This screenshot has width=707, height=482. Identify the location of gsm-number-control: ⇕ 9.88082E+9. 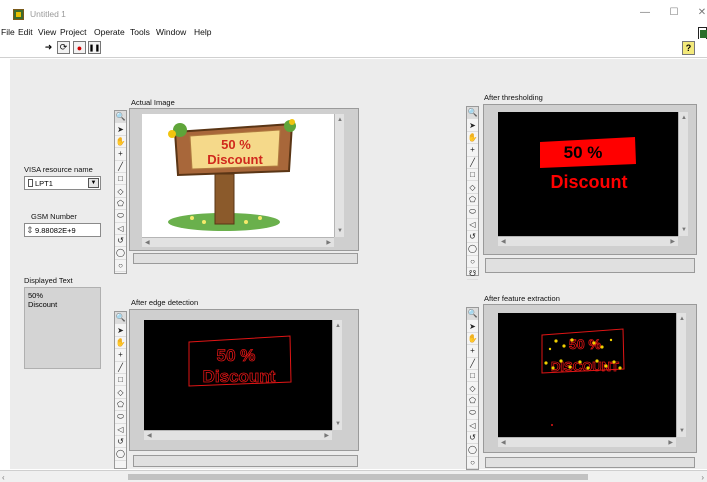
(62, 230).